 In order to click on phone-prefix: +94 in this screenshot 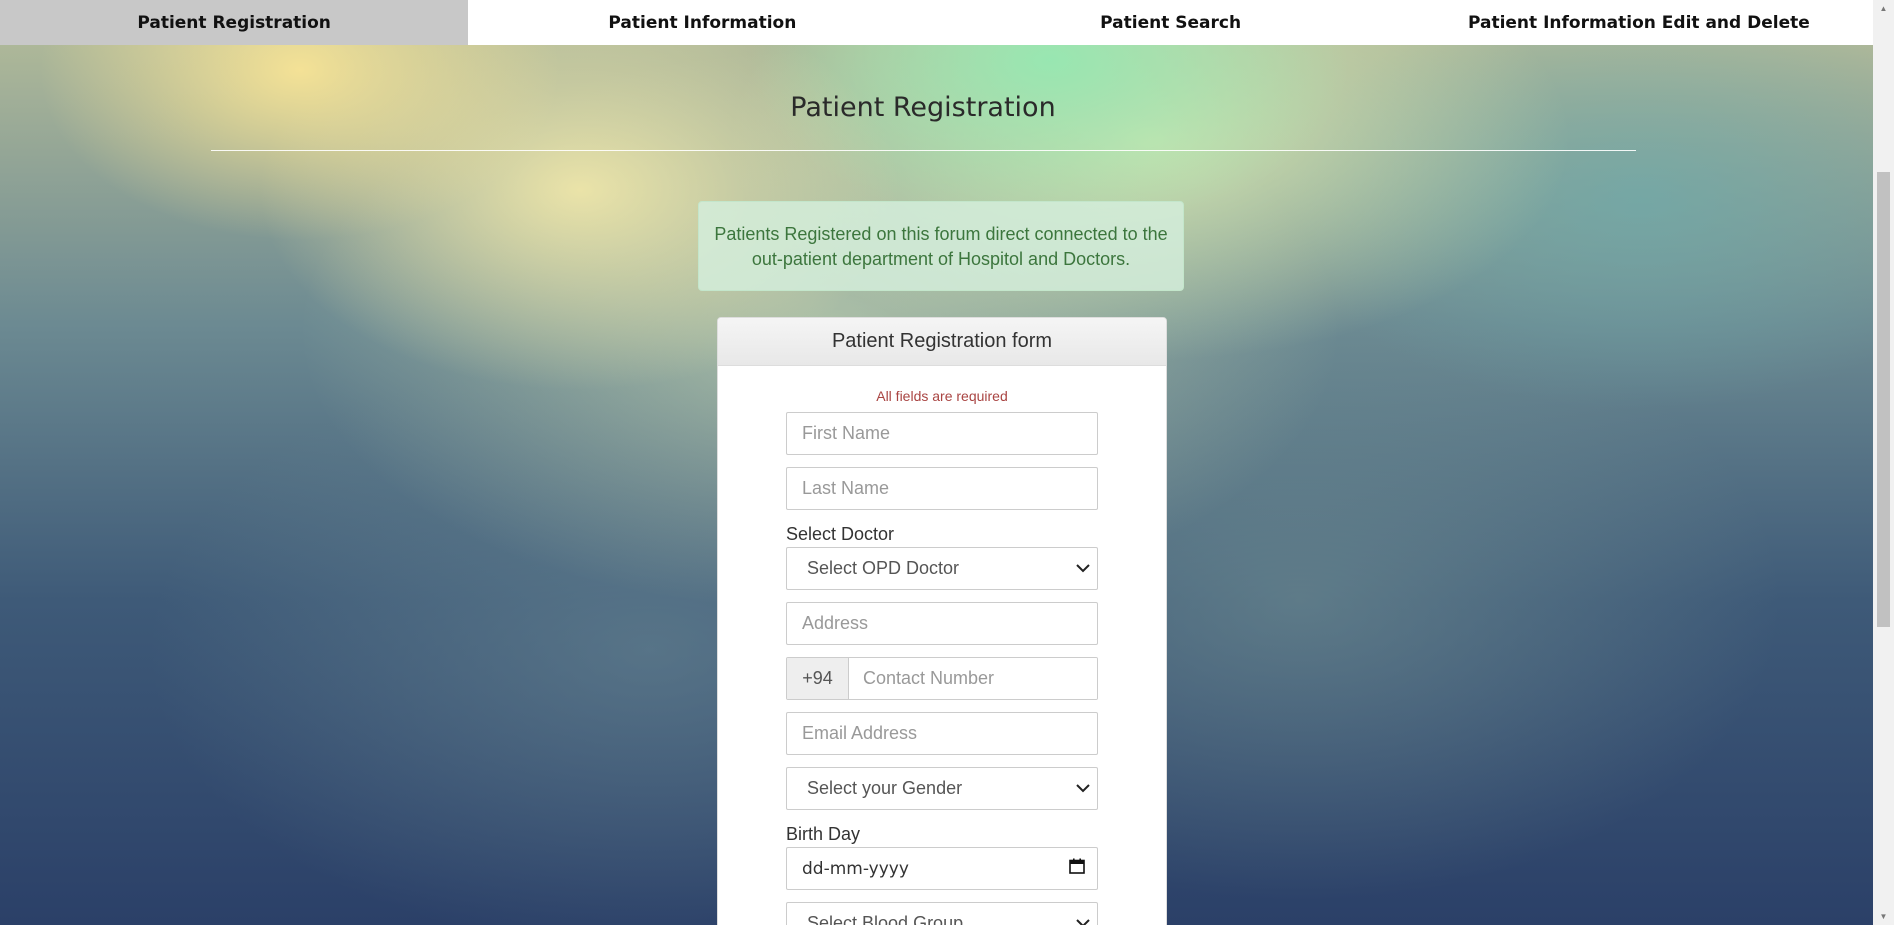, I will do `click(818, 678)`.